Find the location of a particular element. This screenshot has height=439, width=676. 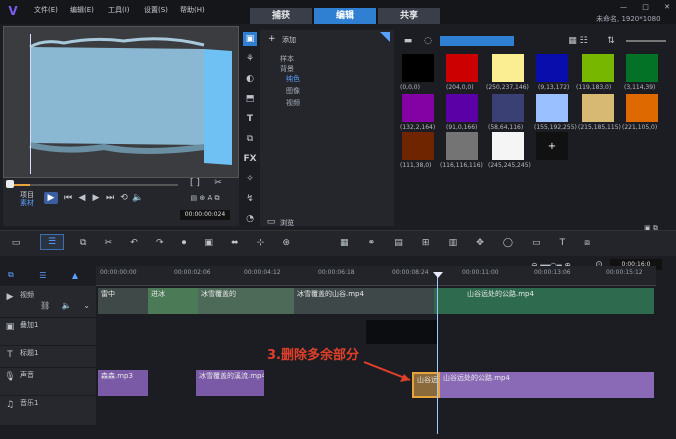

multicam-icon: ▦ is located at coordinates (344, 243).